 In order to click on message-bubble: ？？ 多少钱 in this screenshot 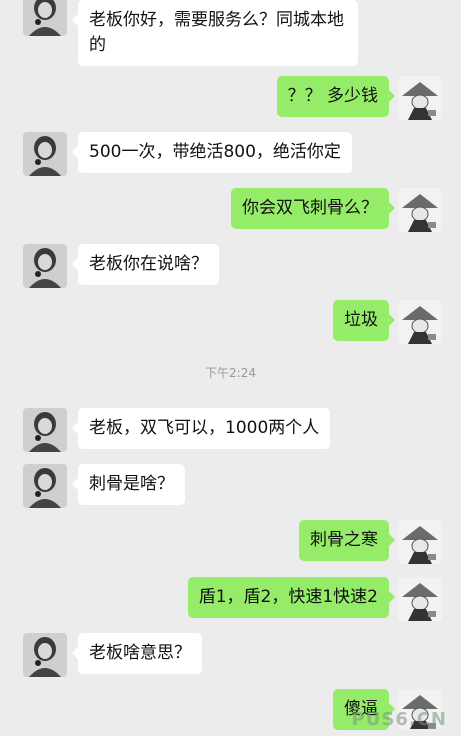, I will do `click(336, 96)`.